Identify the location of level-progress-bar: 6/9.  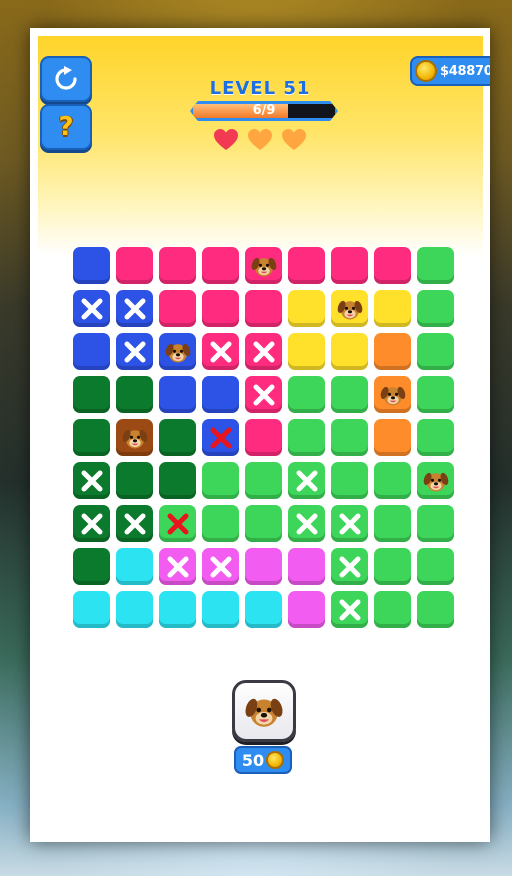
(264, 111).